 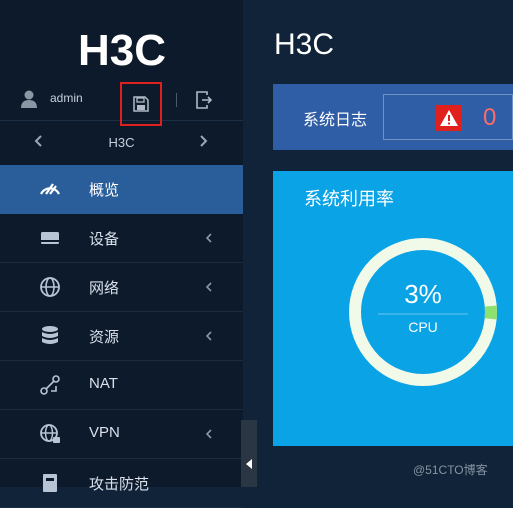 I want to click on menu-item-device: 设备, so click(x=121, y=238).